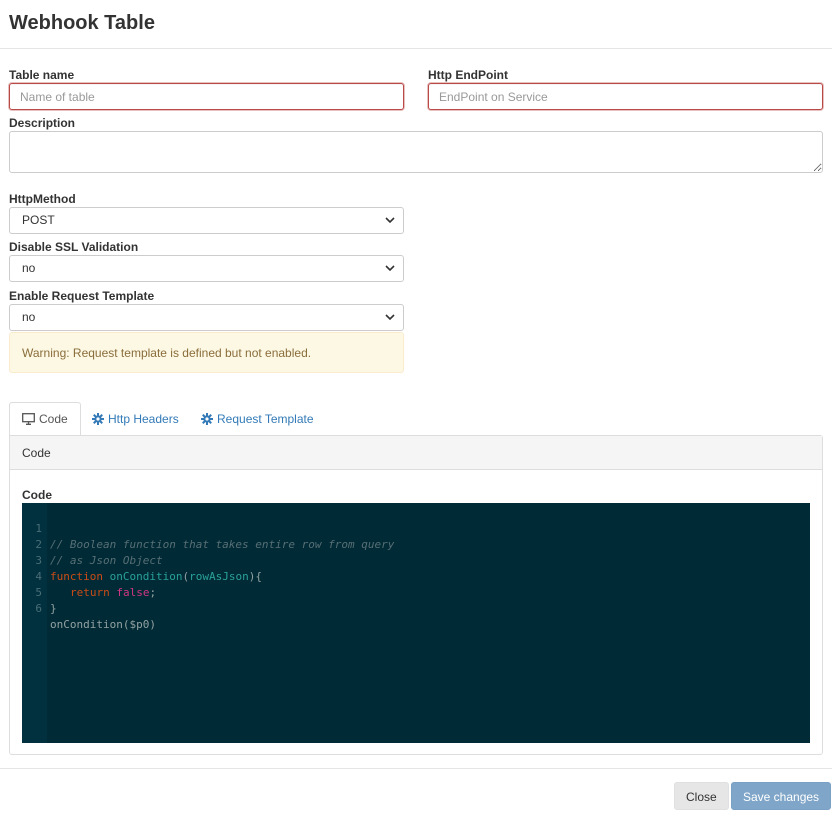 The image size is (832, 815). I want to click on description-textarea, so click(416, 152).